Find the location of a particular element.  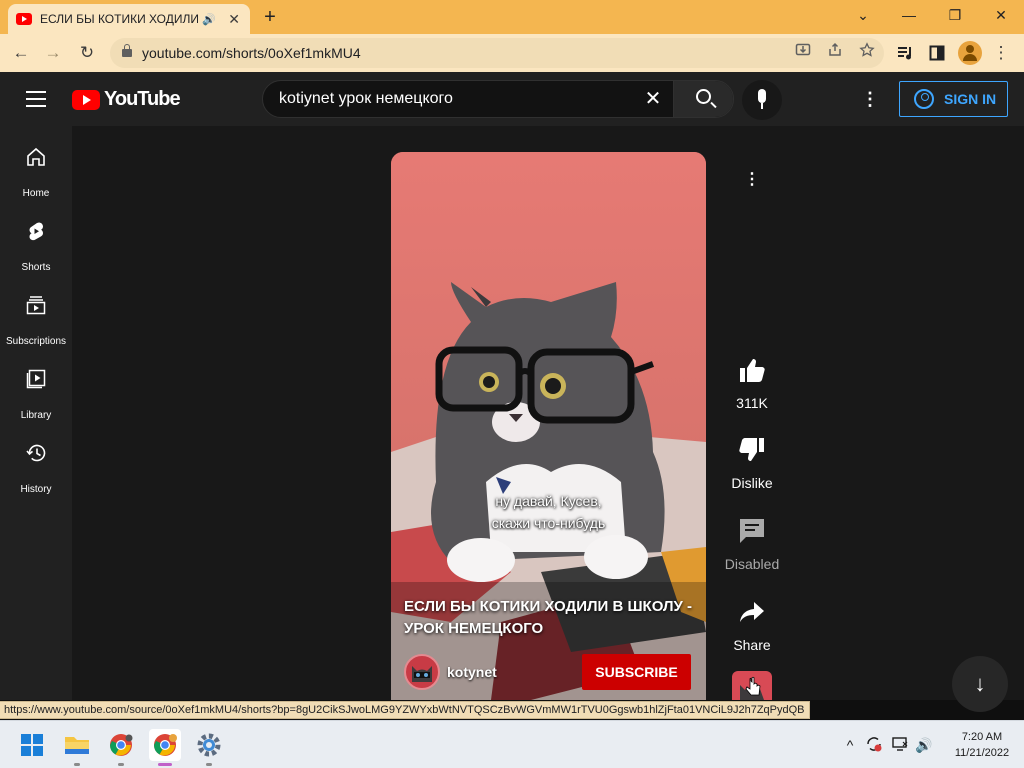

volume-icon: 🔊 is located at coordinates (924, 745).